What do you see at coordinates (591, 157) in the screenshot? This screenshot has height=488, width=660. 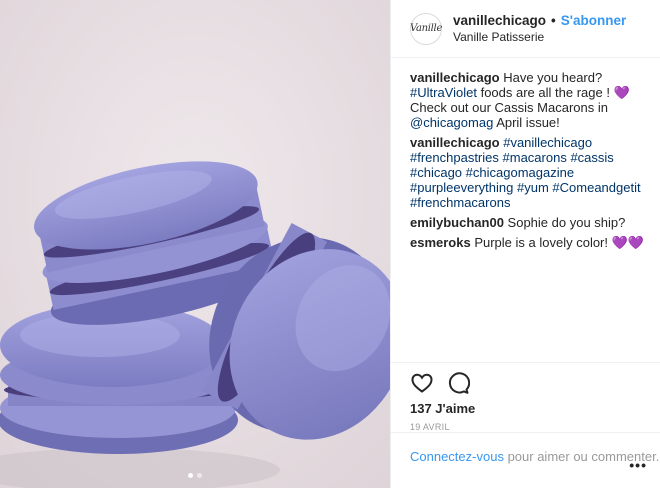 I see `hashtag-link: #cassis` at bounding box center [591, 157].